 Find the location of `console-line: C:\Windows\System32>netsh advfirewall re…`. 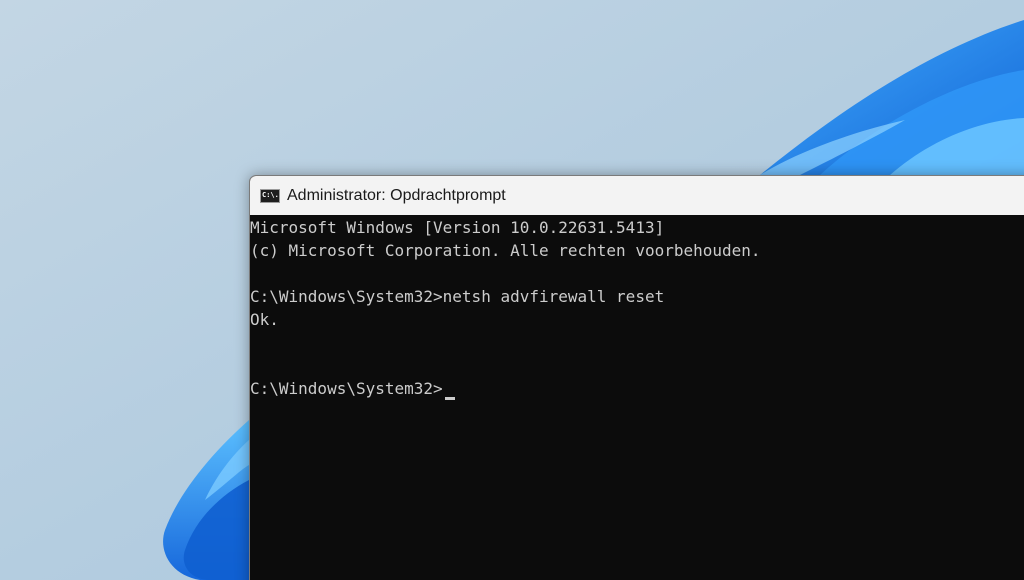

console-line: C:\Windows\System32>netsh advfirewall re… is located at coordinates (457, 296).